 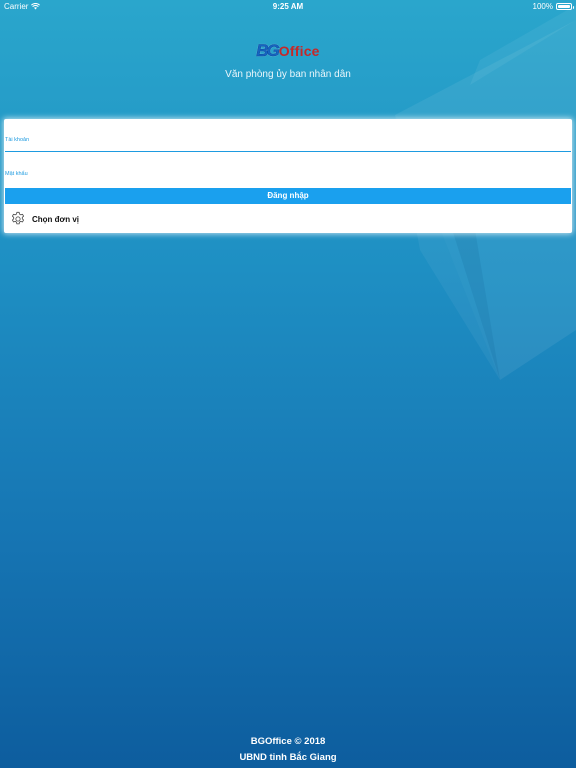 I want to click on status-right: 100%, so click(x=553, y=6).